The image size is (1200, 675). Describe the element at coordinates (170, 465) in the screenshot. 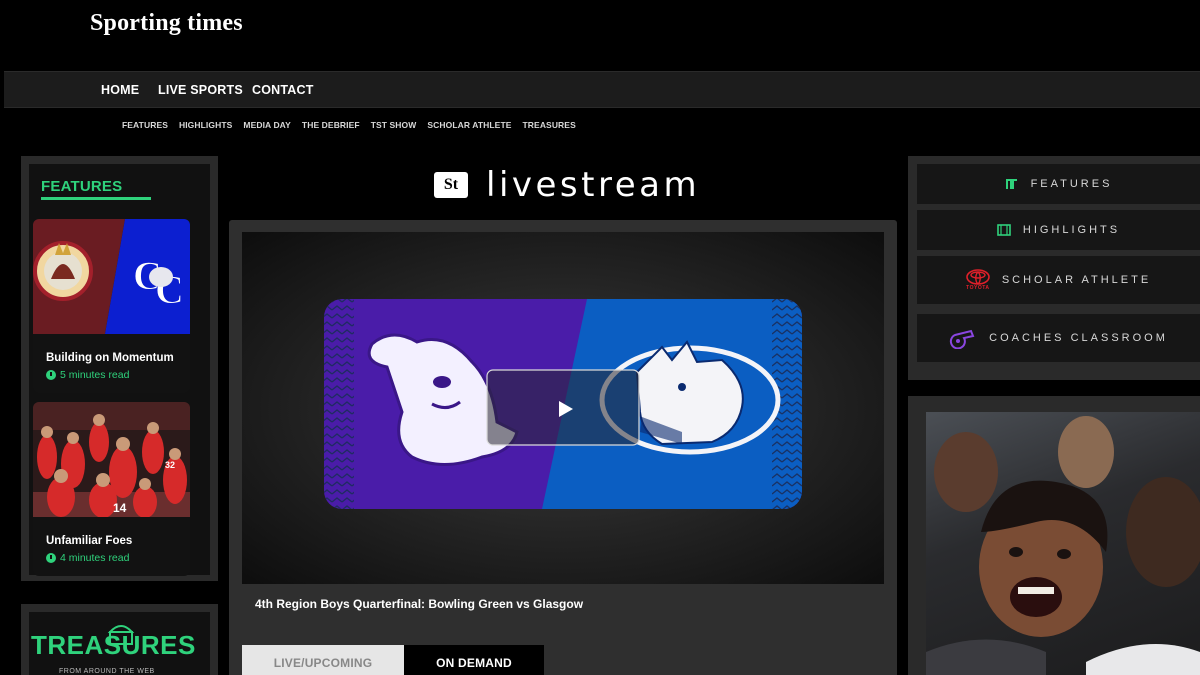

I see `svg-text: 32` at that location.